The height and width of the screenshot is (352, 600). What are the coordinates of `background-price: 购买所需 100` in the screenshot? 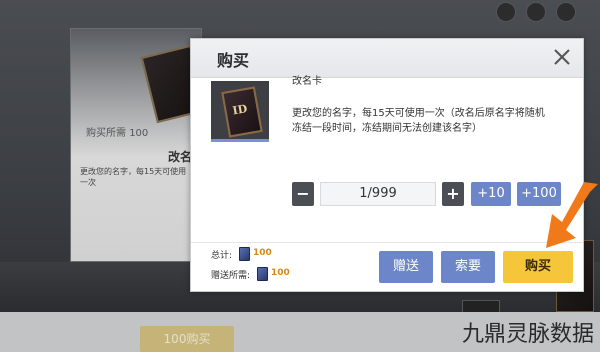 It's located at (117, 131).